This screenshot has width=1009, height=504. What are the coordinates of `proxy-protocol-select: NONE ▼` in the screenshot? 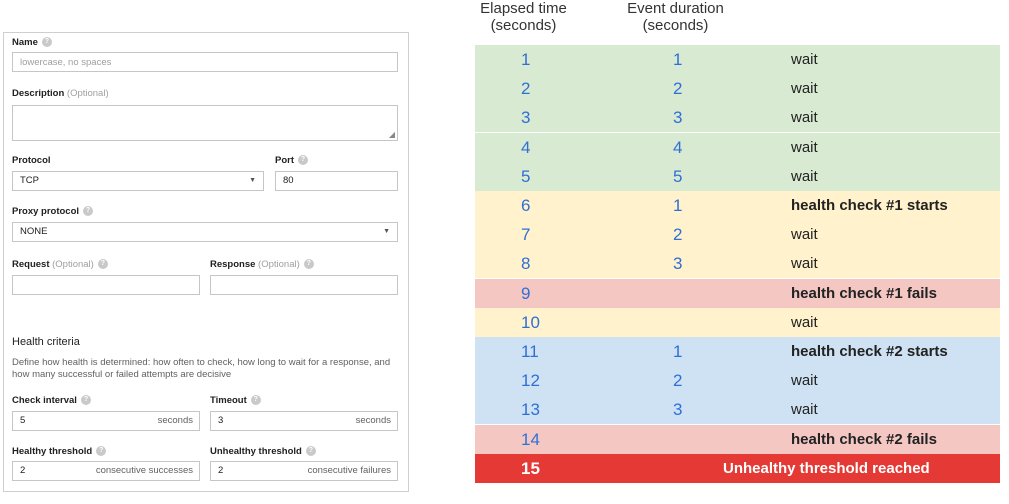 It's located at (205, 232).